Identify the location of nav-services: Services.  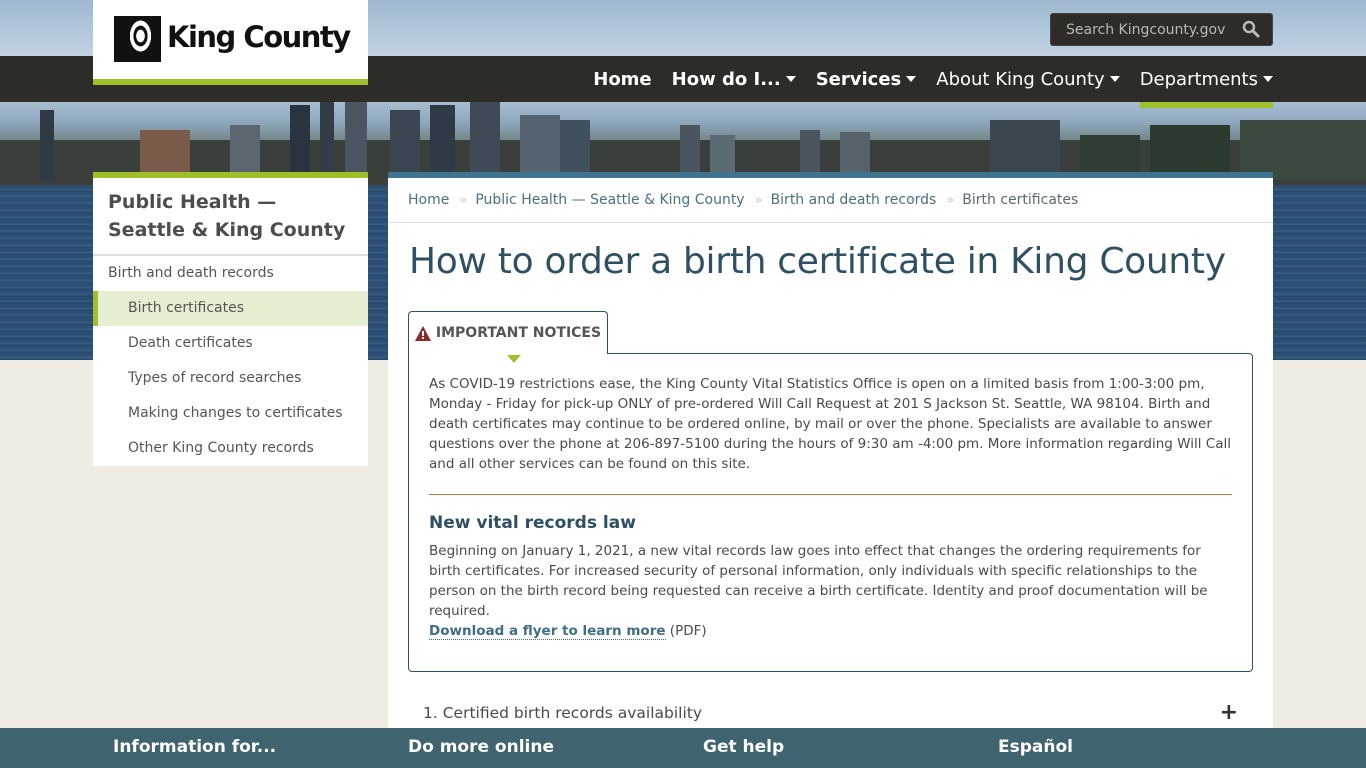
(866, 79).